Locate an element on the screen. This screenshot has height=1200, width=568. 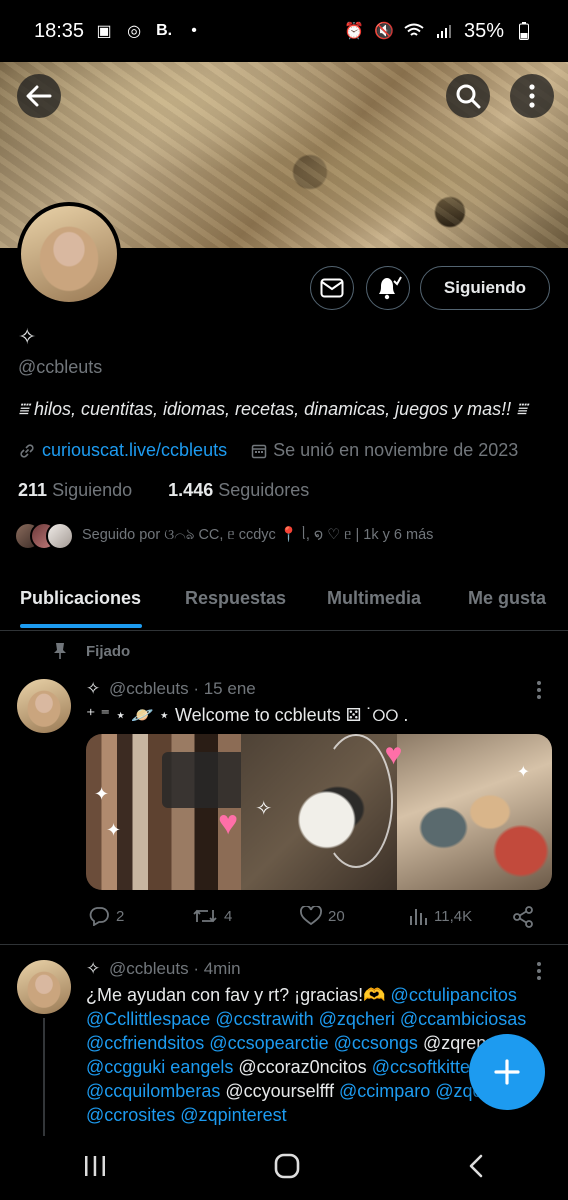
battery-icon is located at coordinates (524, 31).